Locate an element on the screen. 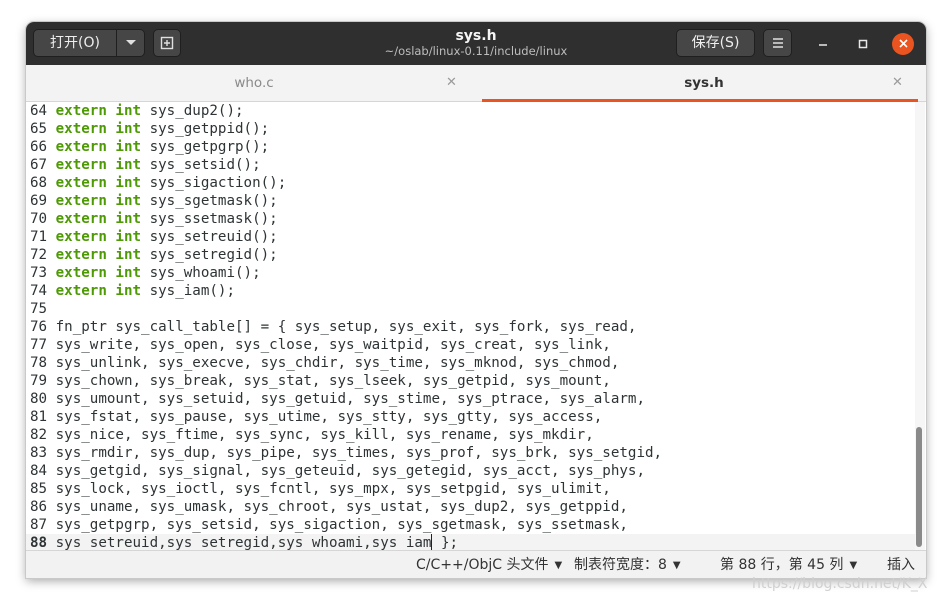 This screenshot has width=952, height=606. code-line: 69 extern int sys_sgetmask(); is located at coordinates (154, 201).